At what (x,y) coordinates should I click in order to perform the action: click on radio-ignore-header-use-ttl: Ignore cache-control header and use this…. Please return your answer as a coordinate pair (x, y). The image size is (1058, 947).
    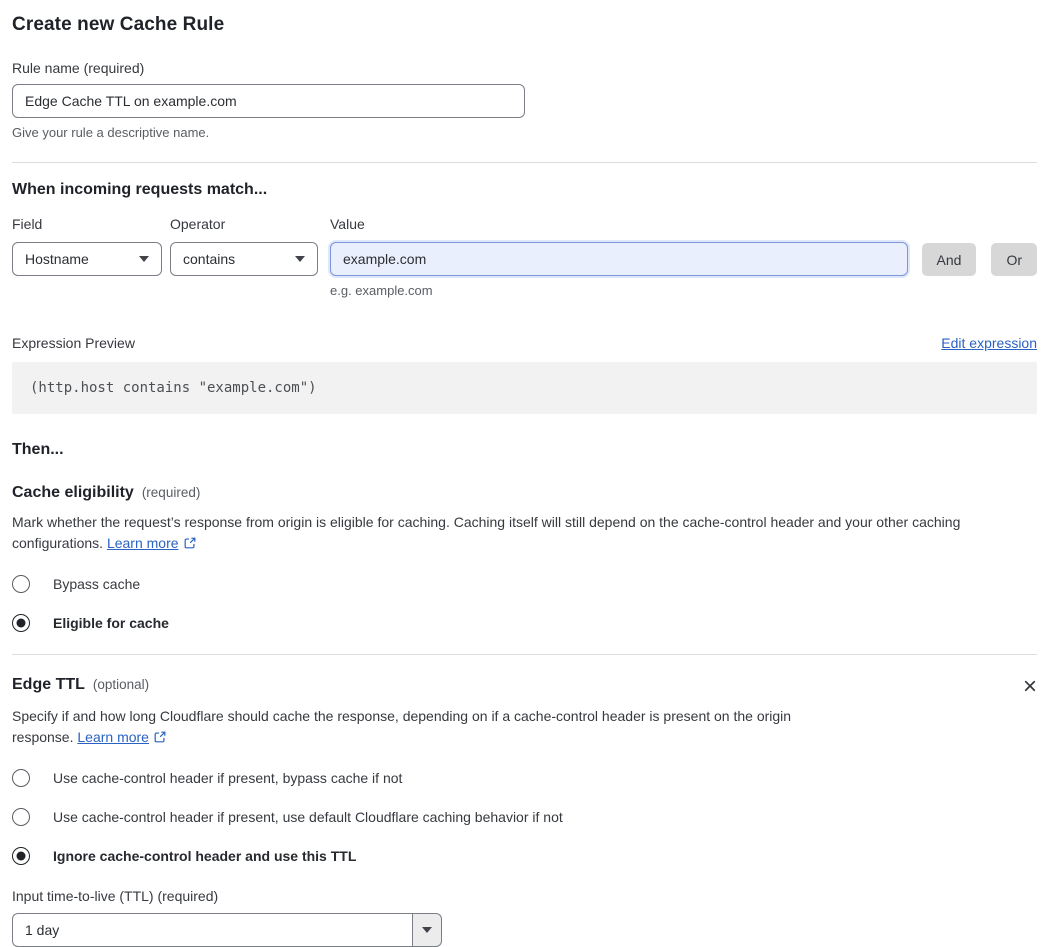
    Looking at the image, I should click on (524, 856).